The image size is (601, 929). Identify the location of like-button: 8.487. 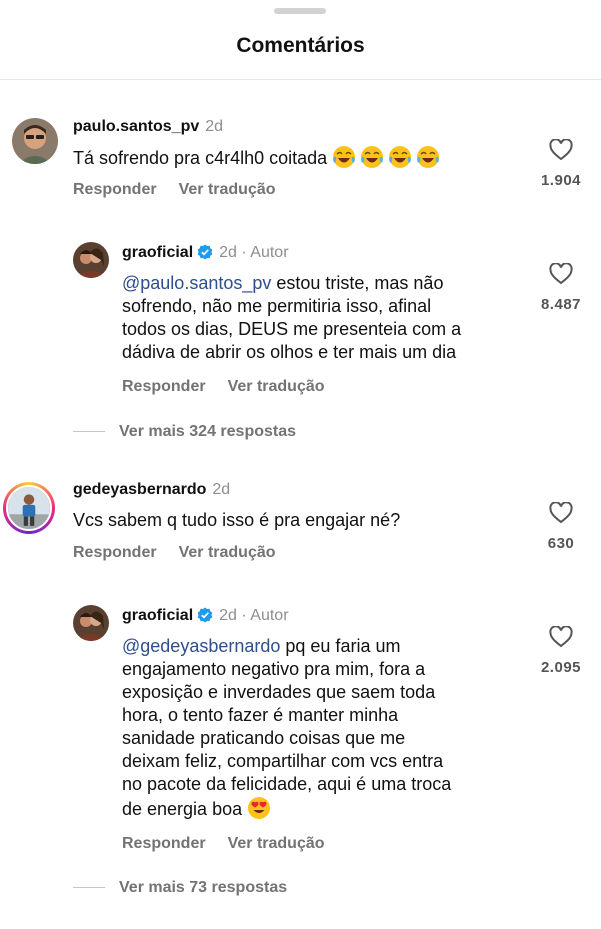
(561, 288).